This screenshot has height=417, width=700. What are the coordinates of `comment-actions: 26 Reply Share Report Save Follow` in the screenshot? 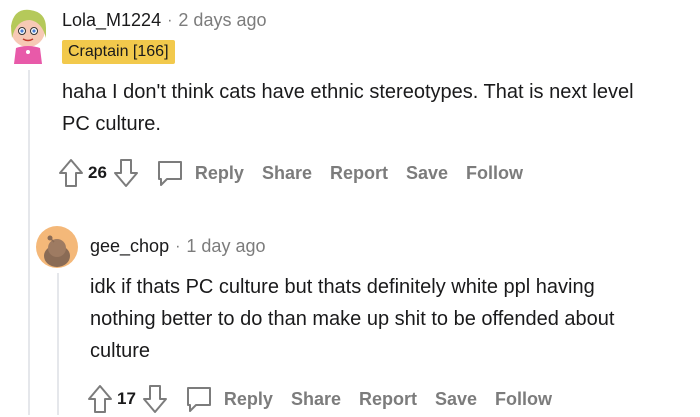 It's located at (290, 173).